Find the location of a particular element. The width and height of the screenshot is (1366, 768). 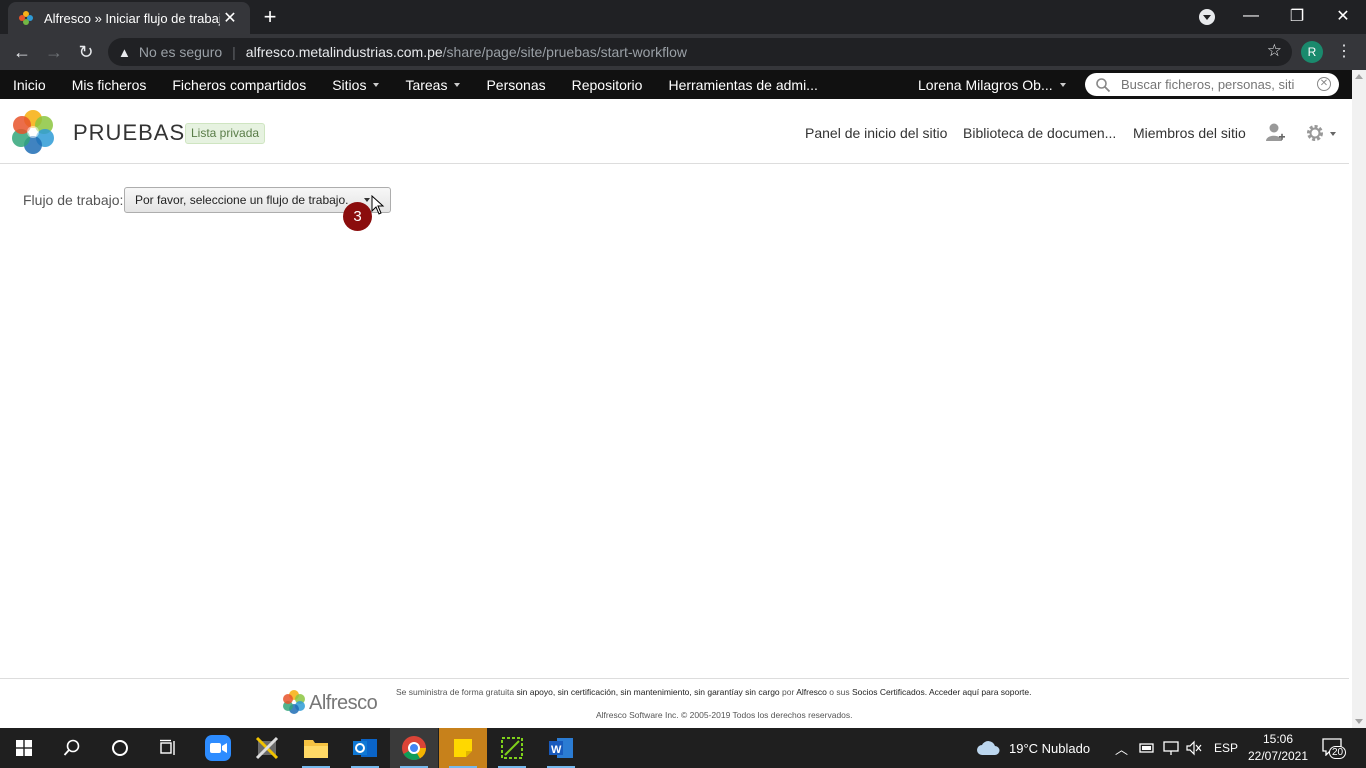

nav-label: Inicio is located at coordinates (29, 84).